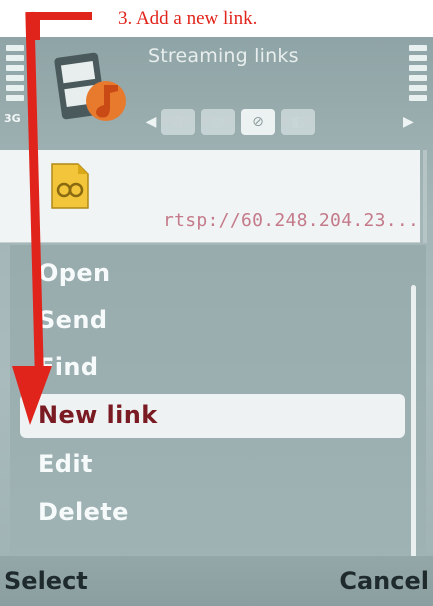 This screenshot has height=606, width=433. I want to click on media-film-icon, so click(90, 86).